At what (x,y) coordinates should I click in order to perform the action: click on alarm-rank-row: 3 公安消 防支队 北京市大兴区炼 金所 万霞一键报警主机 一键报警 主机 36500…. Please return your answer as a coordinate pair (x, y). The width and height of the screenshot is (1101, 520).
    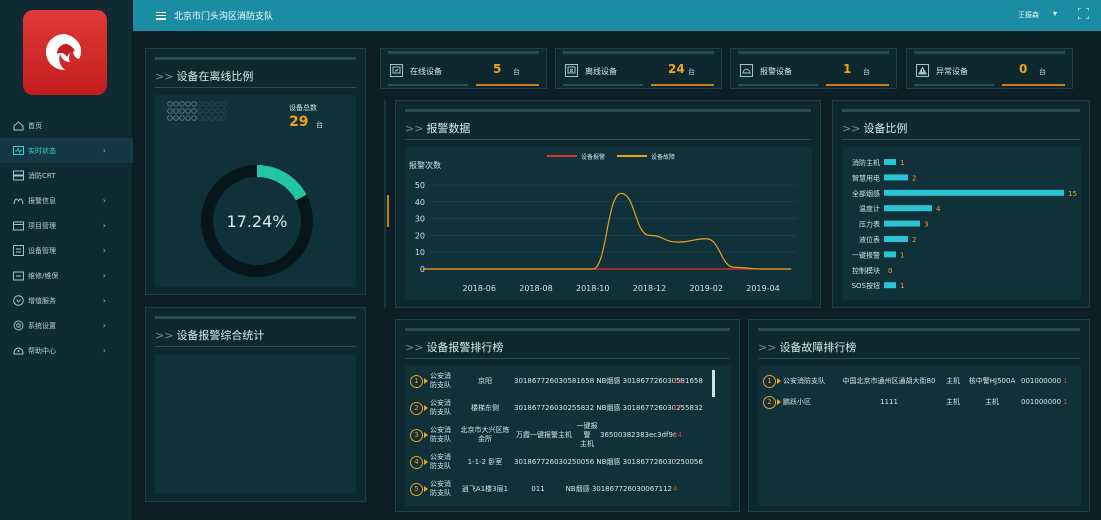
    Looking at the image, I should click on (562, 434).